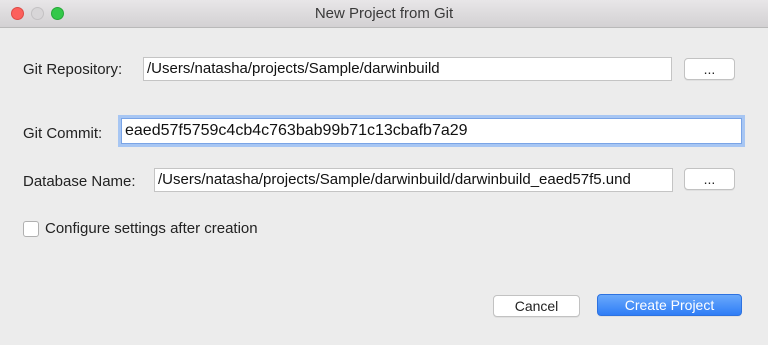  I want to click on git-commit-label: Git Commit:, so click(63, 133).